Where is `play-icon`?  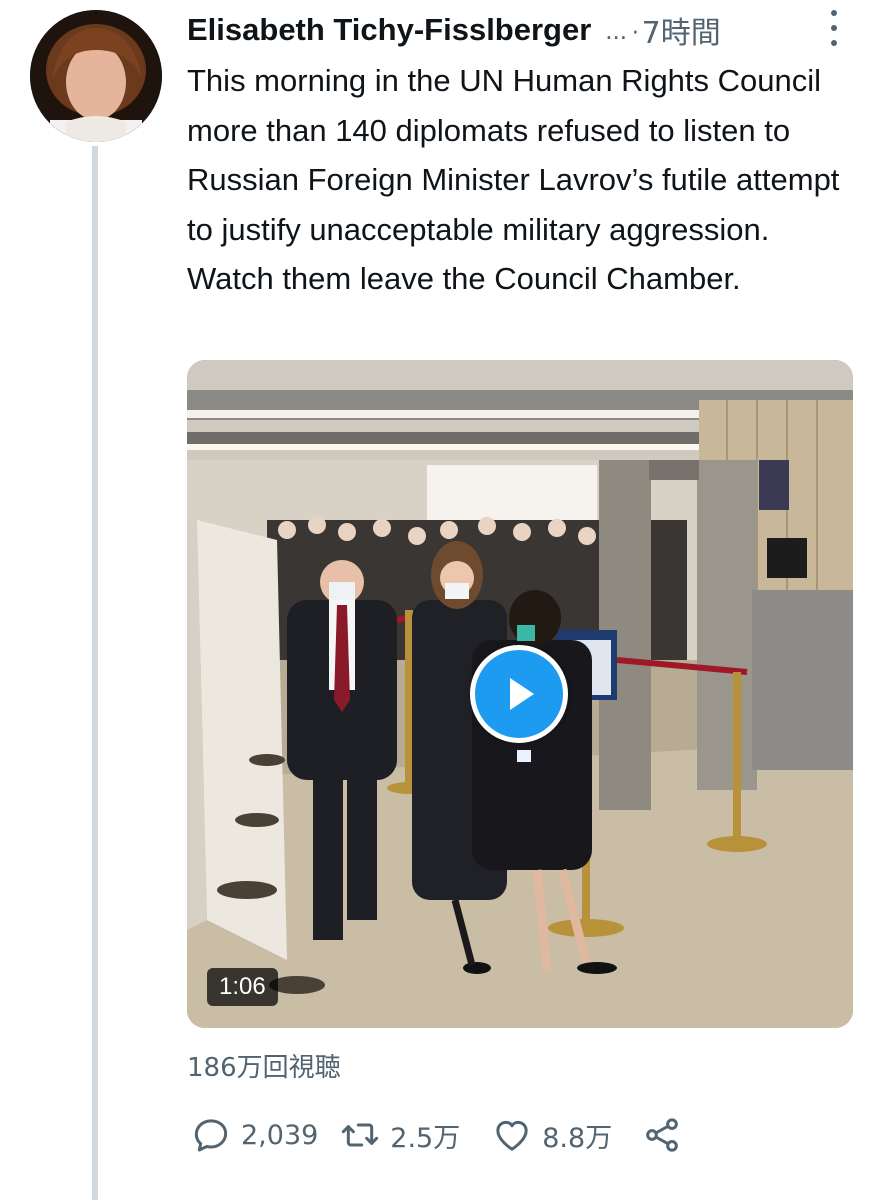 play-icon is located at coordinates (522, 694).